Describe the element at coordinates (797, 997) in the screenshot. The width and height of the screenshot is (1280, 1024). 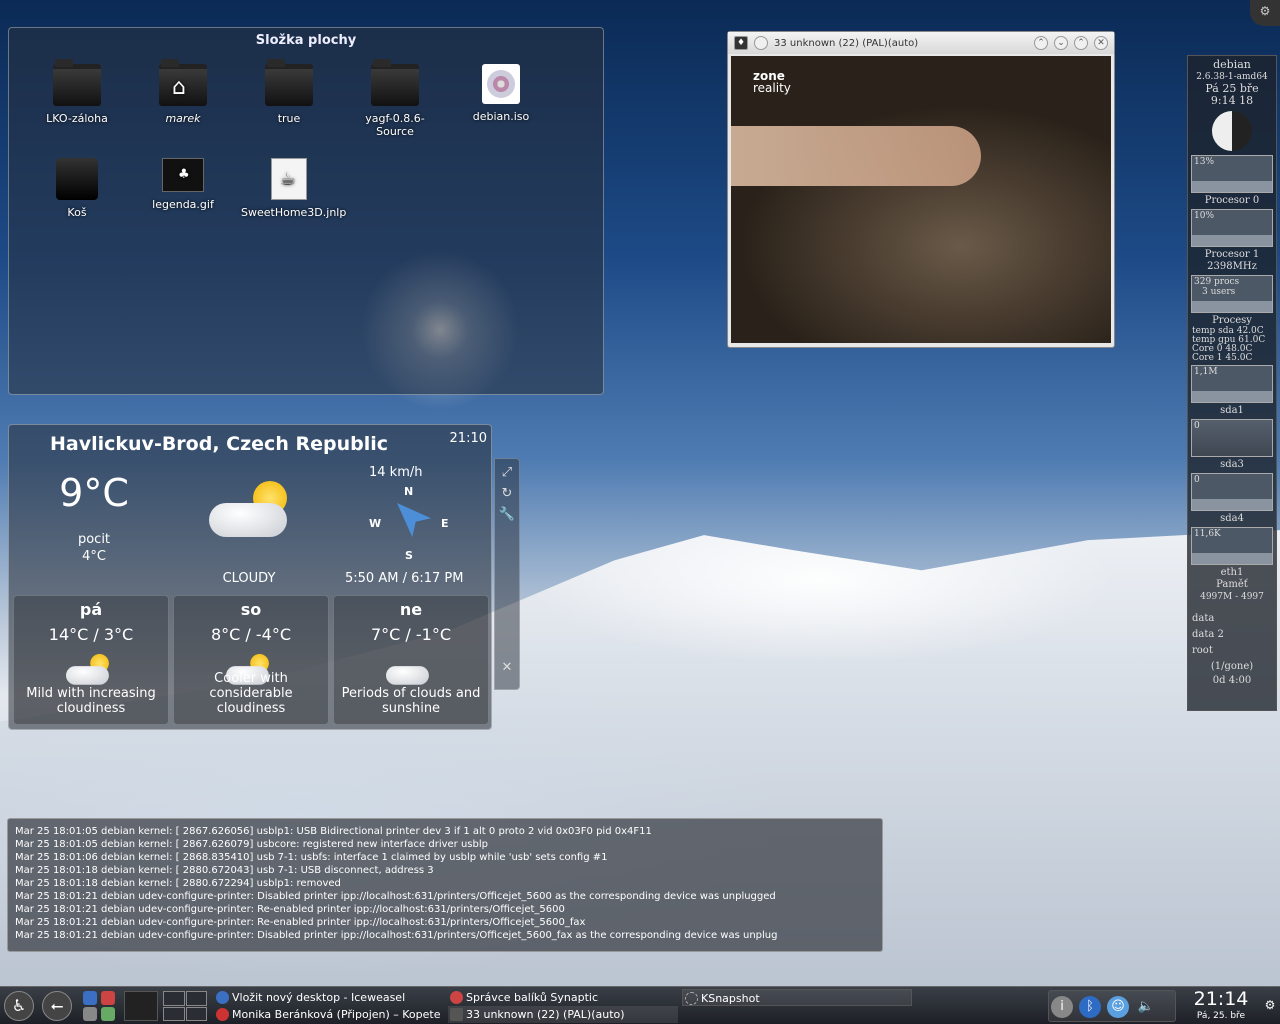
I see `task-ksnapshot: KSnapshot` at that location.